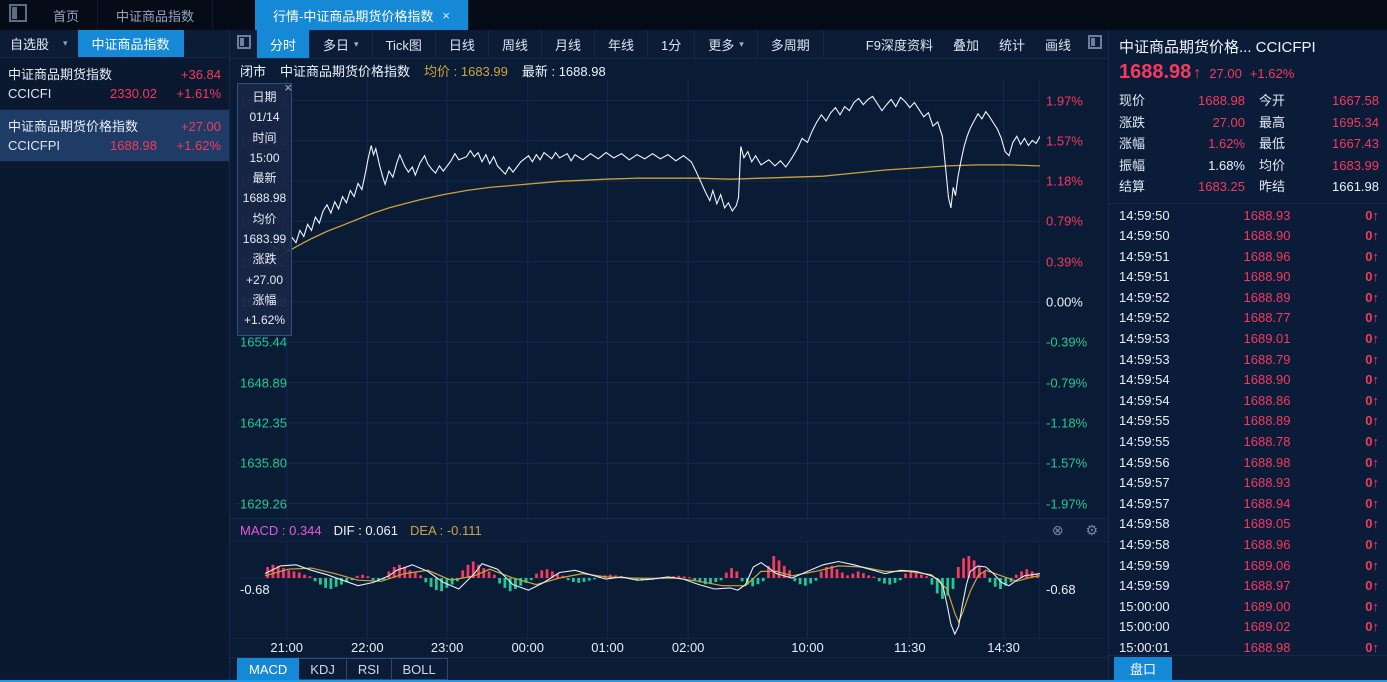 The image size is (1387, 682). I want to click on macd-scale-right: -0.68, so click(1061, 589).